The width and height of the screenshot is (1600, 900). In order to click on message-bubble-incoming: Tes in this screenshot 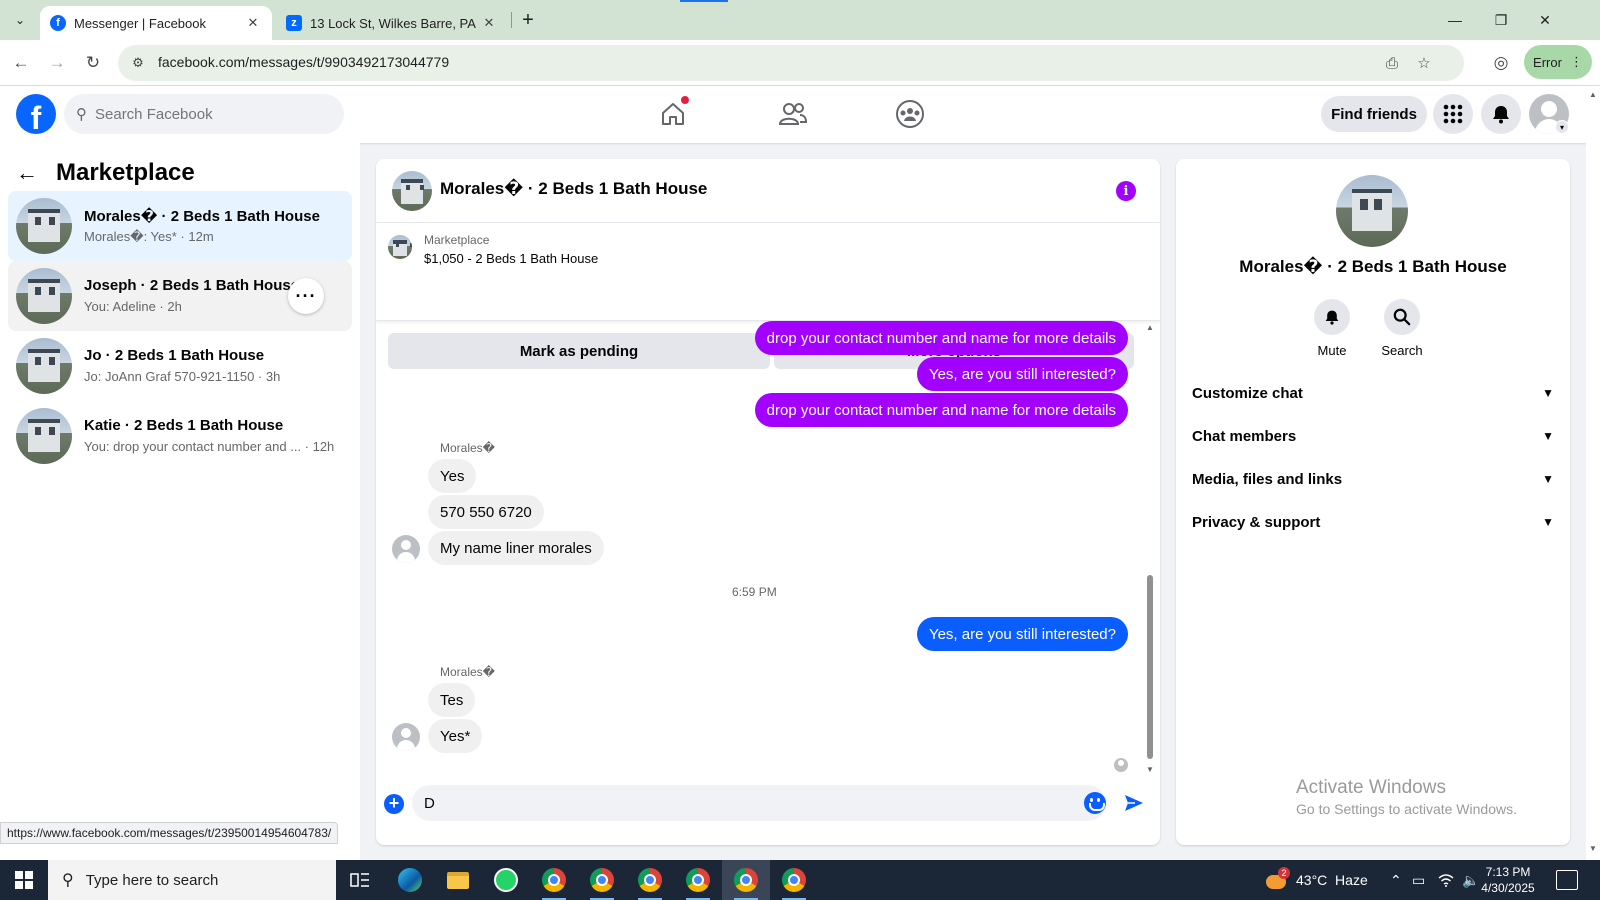, I will do `click(452, 700)`.